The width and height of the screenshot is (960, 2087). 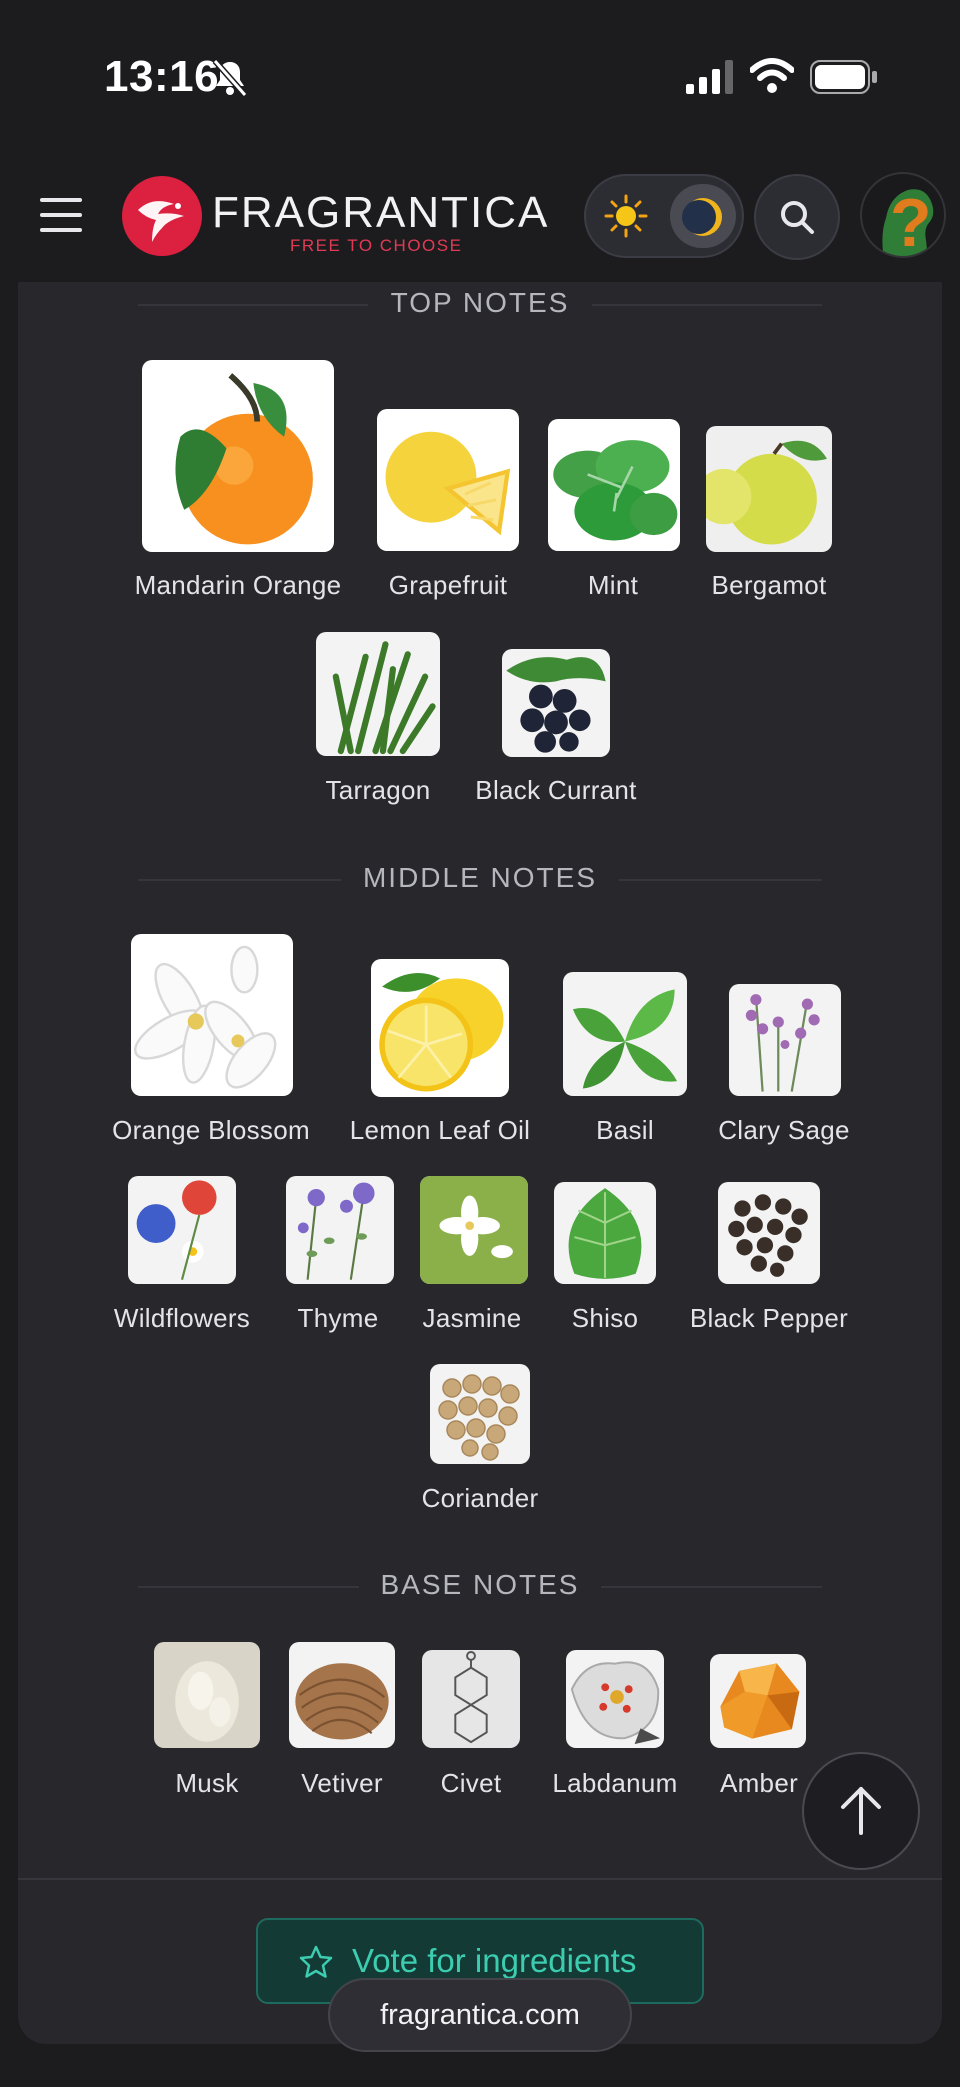 I want to click on amber-image, so click(x=758, y=1701).